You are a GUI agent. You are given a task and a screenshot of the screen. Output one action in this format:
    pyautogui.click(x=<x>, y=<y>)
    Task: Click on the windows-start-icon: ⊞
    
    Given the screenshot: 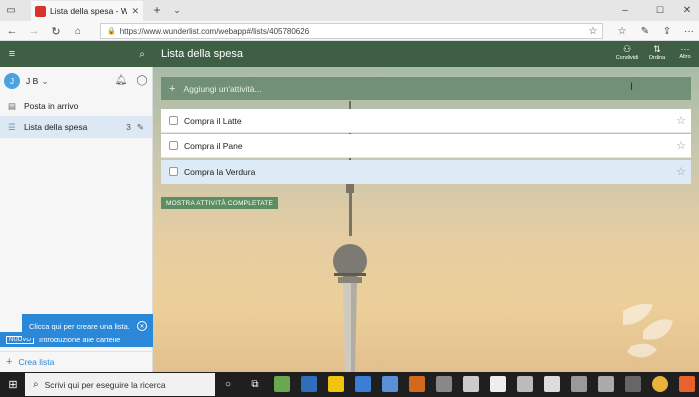 What is the action you would take?
    pyautogui.click(x=13, y=384)
    